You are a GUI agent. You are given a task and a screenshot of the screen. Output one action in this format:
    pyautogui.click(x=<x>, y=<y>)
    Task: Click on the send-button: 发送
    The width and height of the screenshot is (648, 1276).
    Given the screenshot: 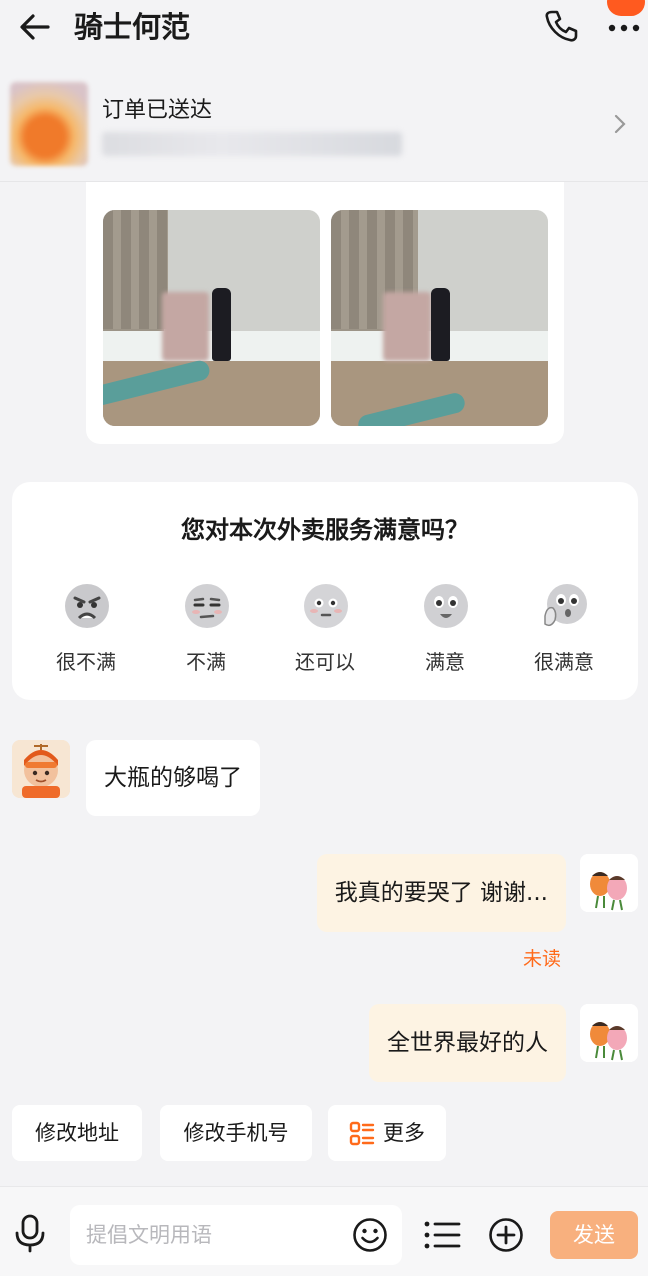 What is the action you would take?
    pyautogui.click(x=594, y=1235)
    